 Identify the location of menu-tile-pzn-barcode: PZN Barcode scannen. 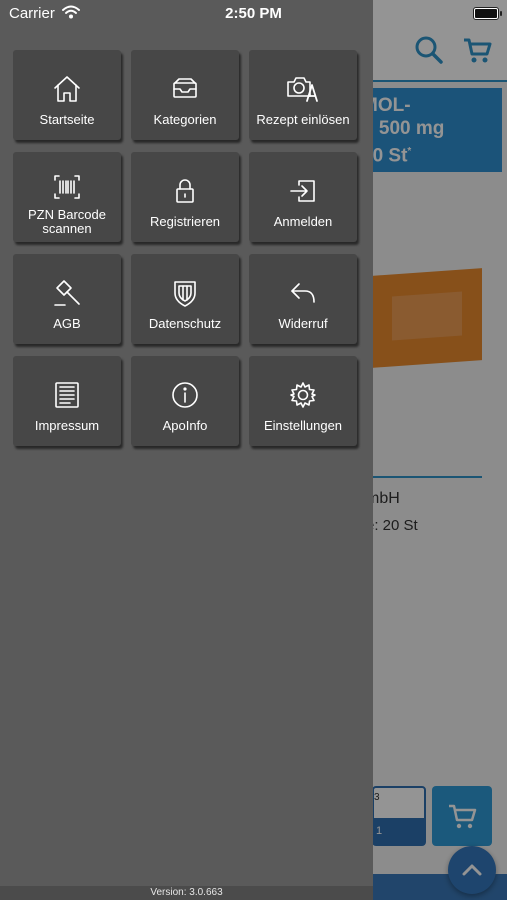
(67, 197).